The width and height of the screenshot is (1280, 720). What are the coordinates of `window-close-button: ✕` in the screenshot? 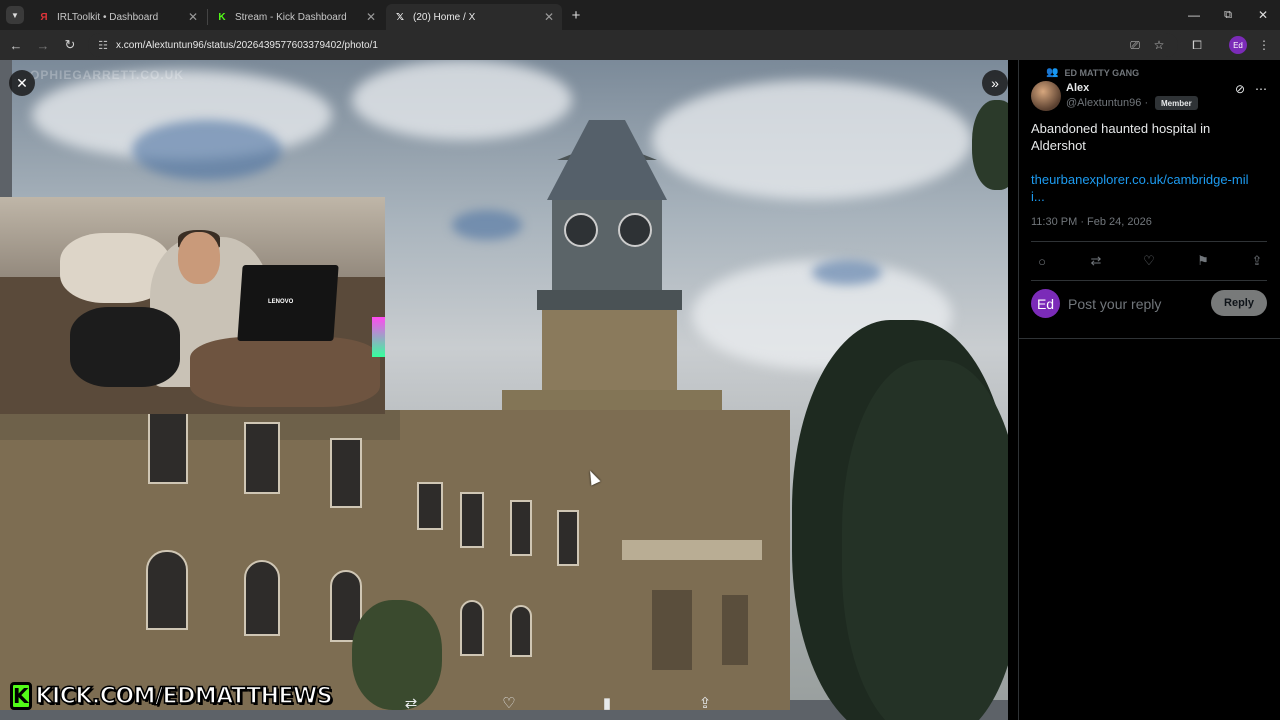 It's located at (1263, 15).